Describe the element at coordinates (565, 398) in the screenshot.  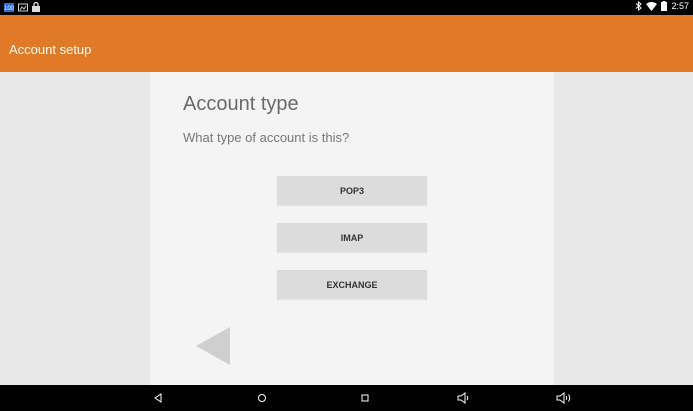
I see `volume-up-icon` at that location.